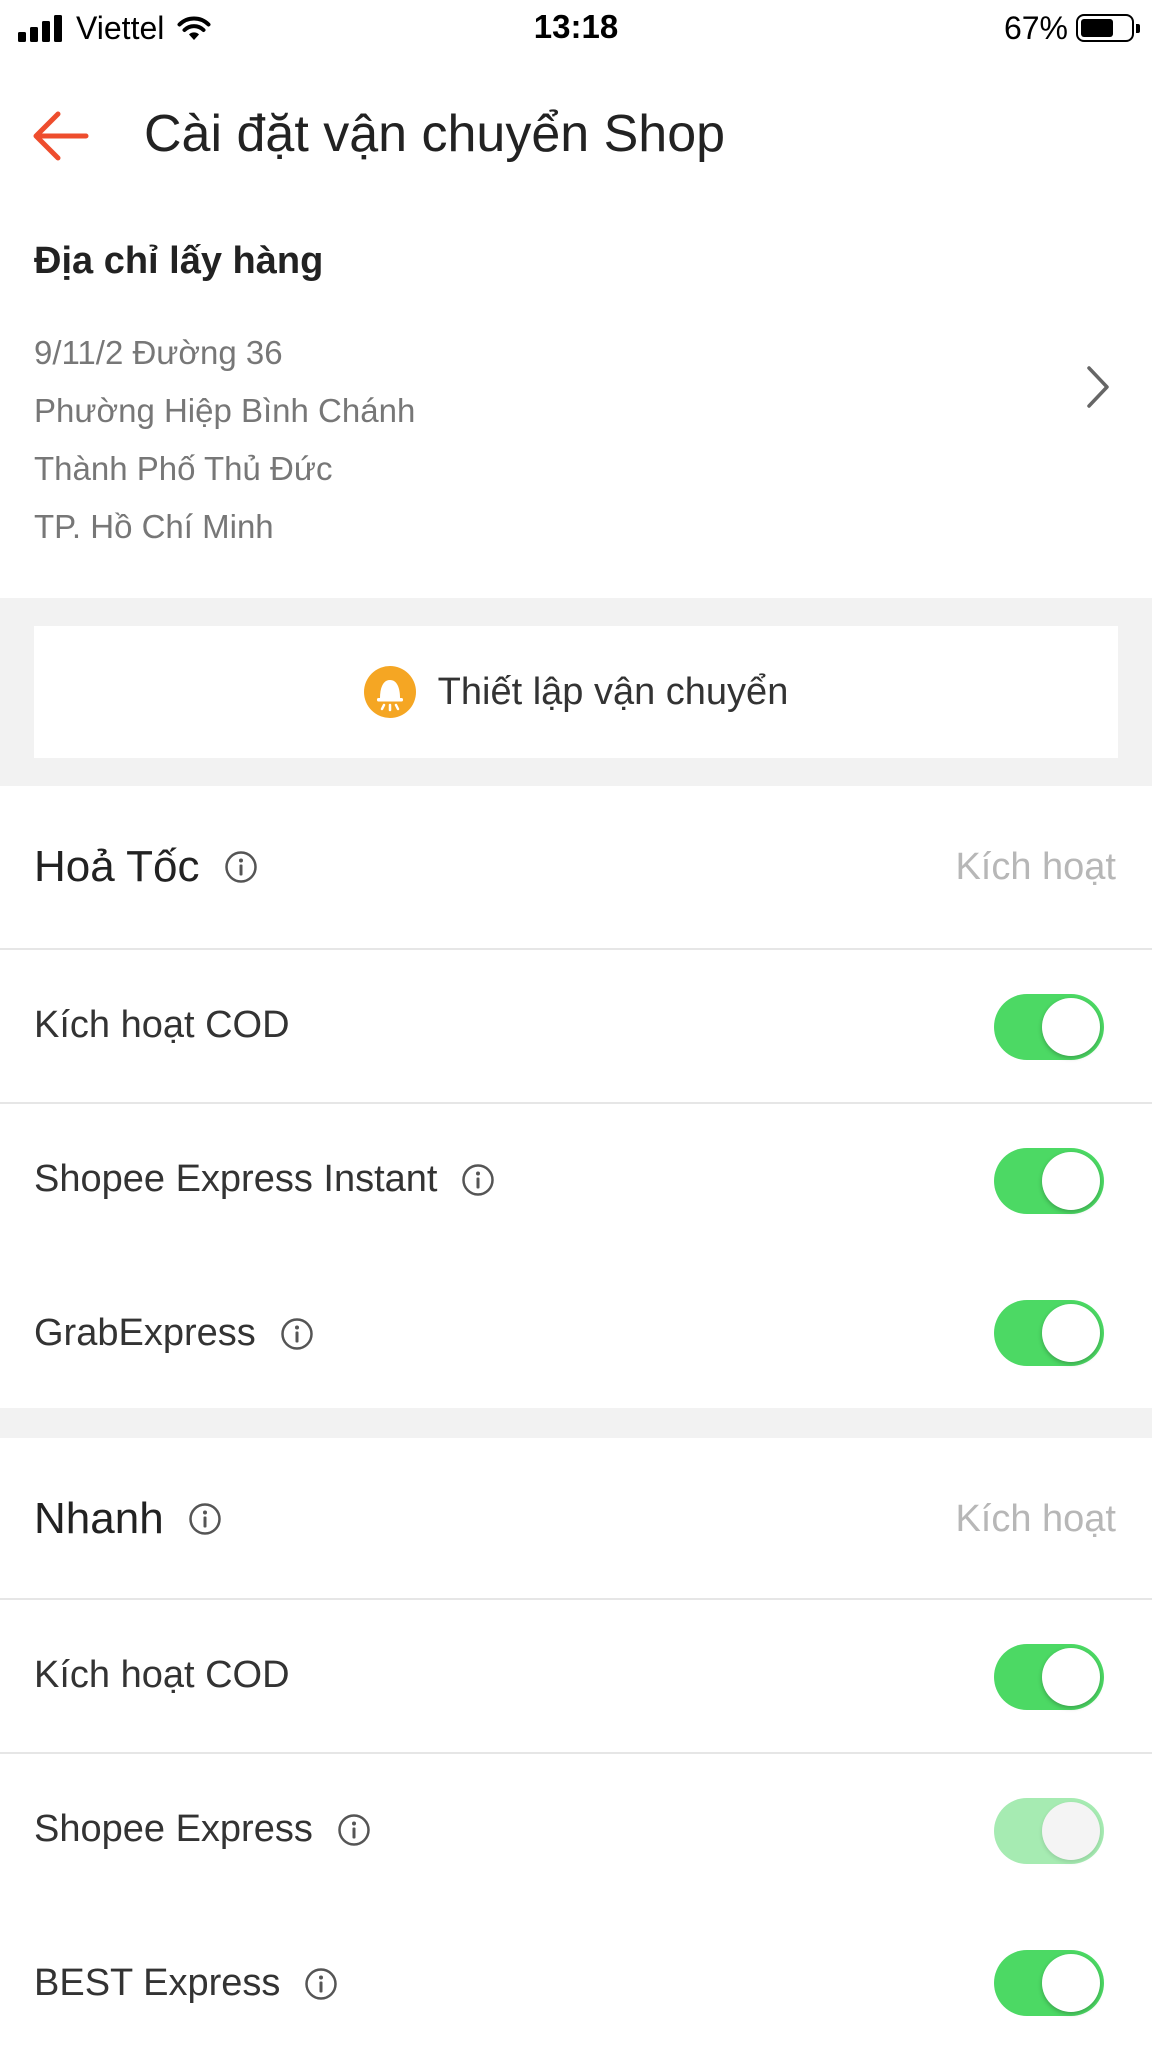 This screenshot has height=2048, width=1152. What do you see at coordinates (236, 1179) in the screenshot?
I see `toggle-label: Shopee Express Instant` at bounding box center [236, 1179].